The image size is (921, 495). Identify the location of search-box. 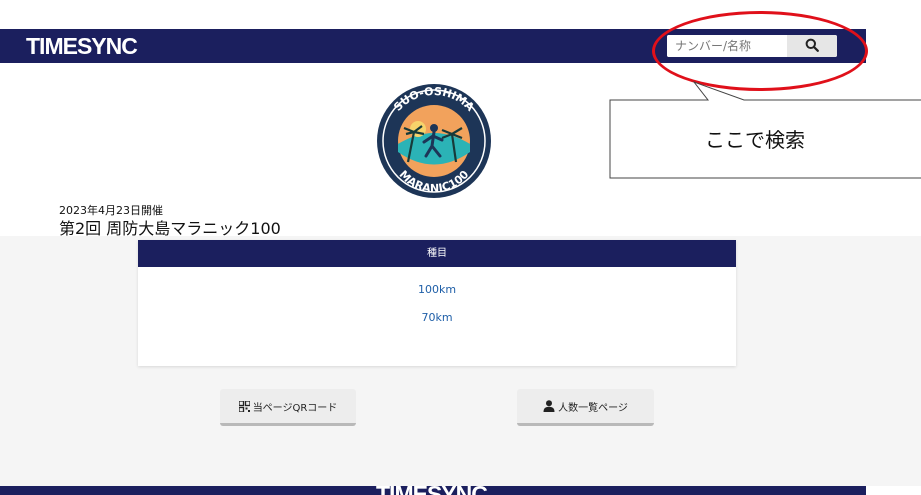
(752, 46).